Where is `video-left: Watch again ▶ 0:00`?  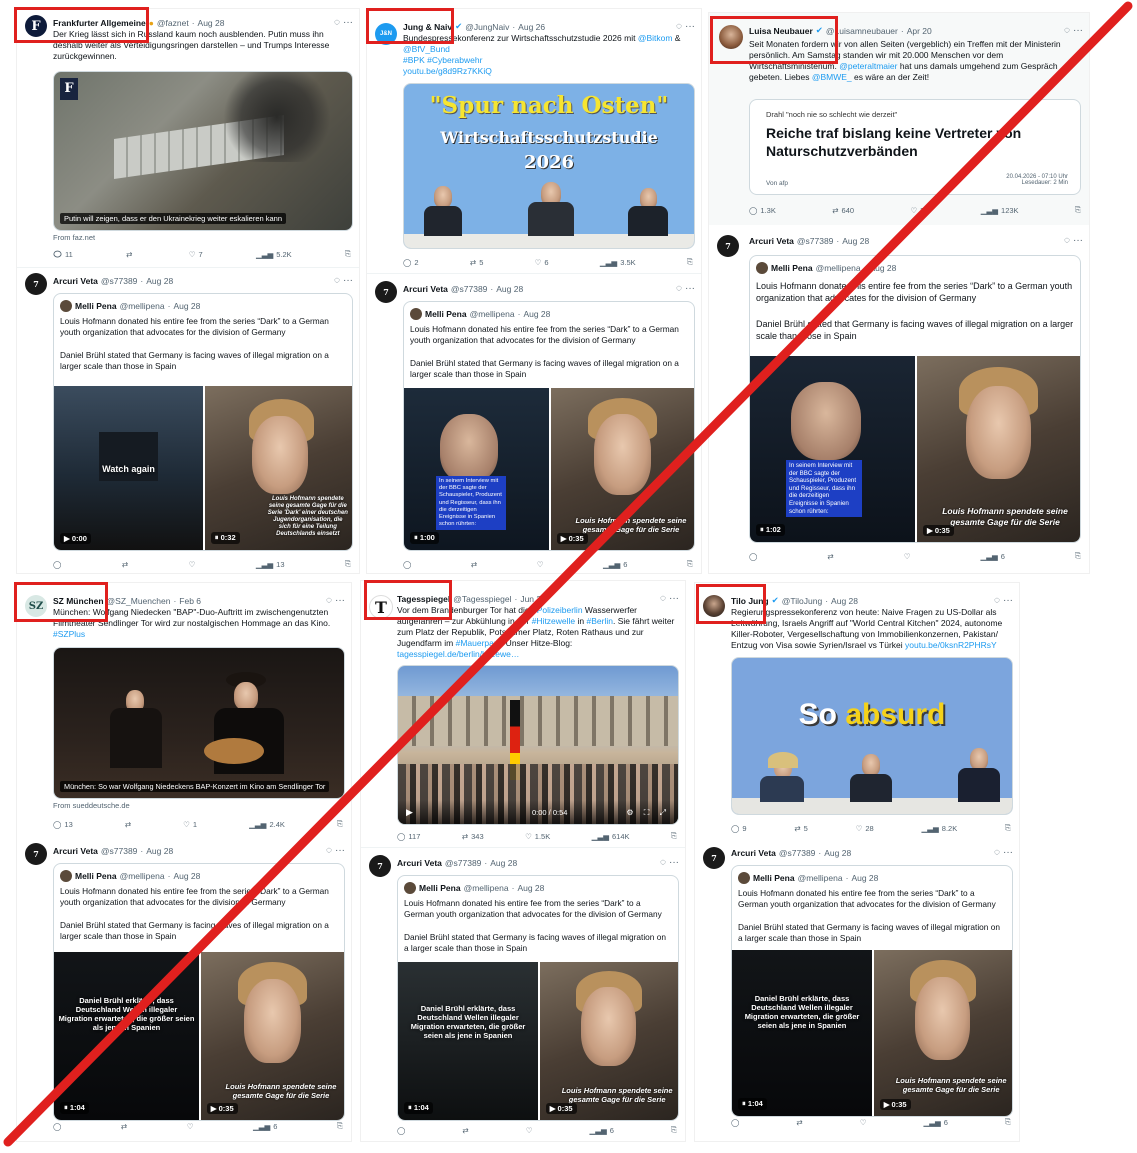 video-left: Watch again ▶ 0:00 is located at coordinates (128, 468).